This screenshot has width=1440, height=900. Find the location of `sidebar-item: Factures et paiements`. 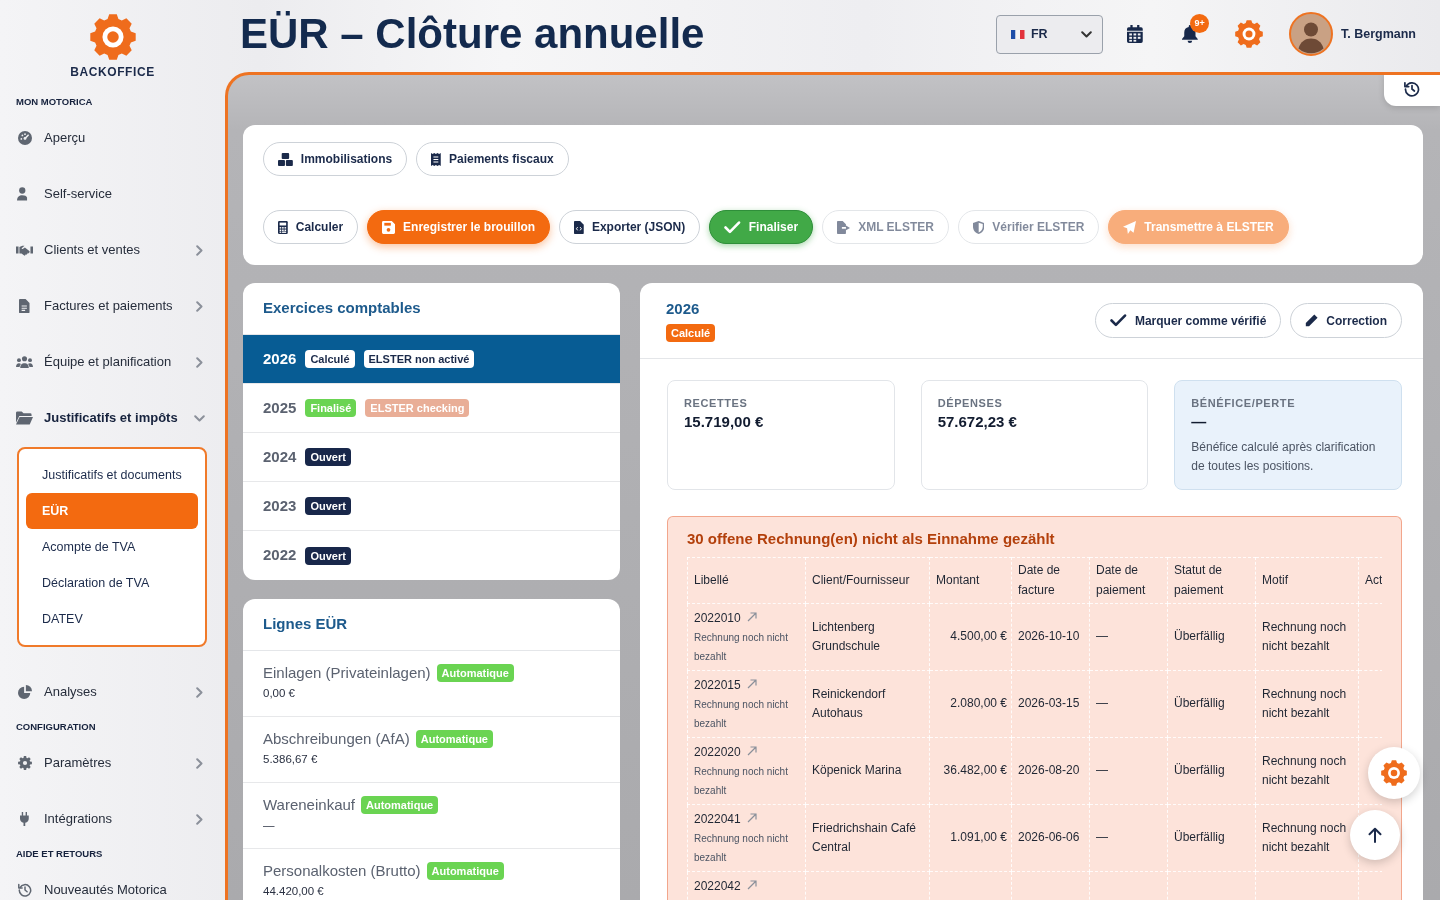

sidebar-item: Factures et paiements is located at coordinates (111, 306).